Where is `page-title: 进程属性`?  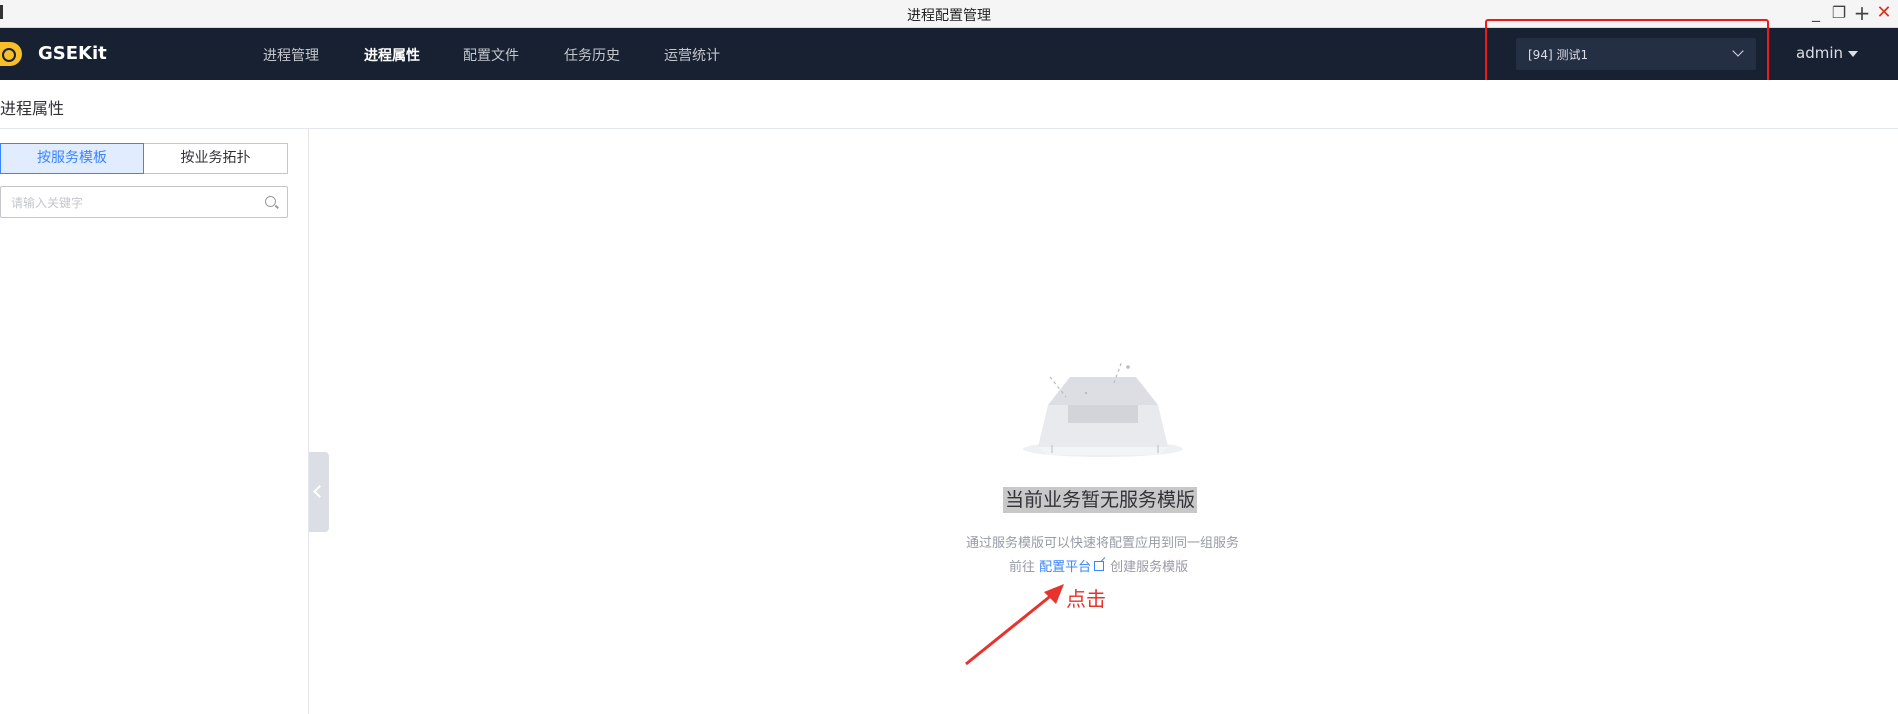 page-title: 进程属性 is located at coordinates (32, 108).